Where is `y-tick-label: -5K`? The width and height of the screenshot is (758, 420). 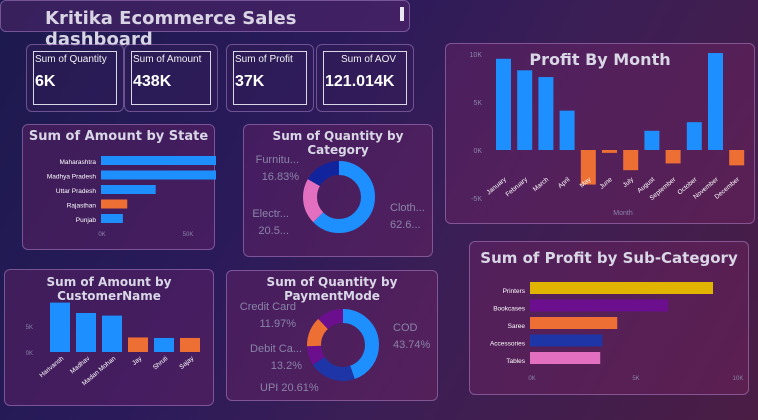 y-tick-label: -5K is located at coordinates (476, 199).